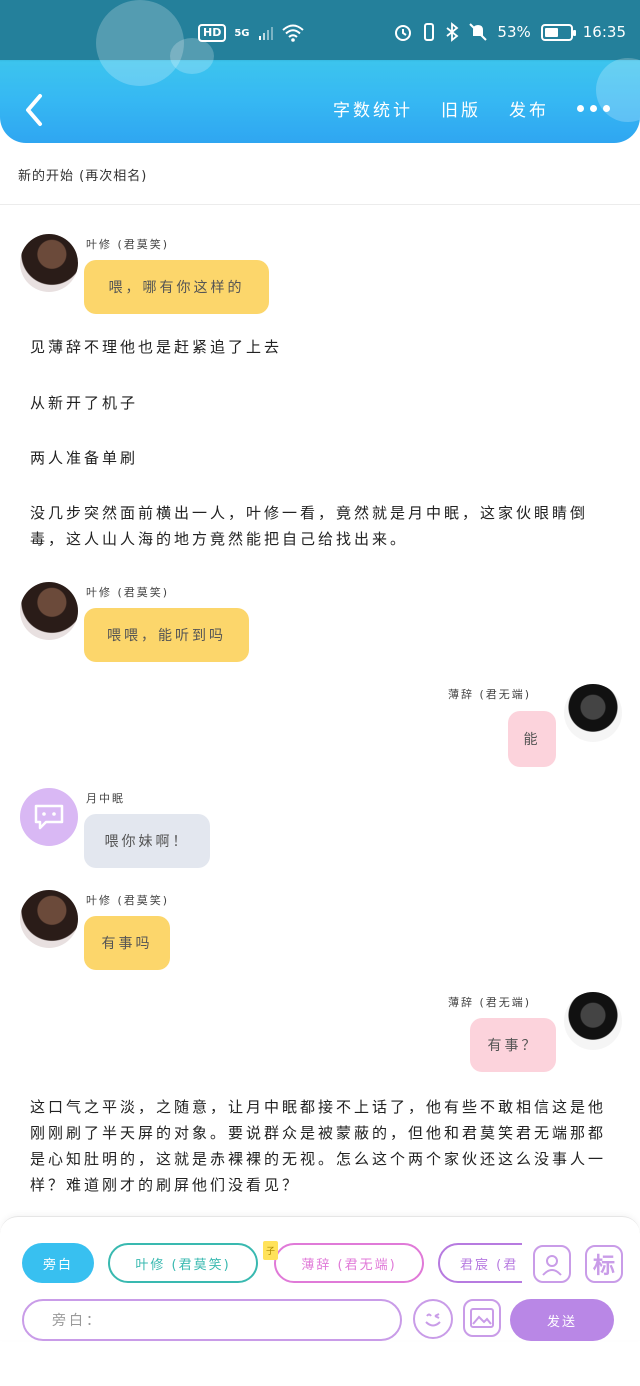 This screenshot has width=640, height=1386. I want to click on role-chip-yexiu: 叶修 (君莫笑), so click(183, 1263).